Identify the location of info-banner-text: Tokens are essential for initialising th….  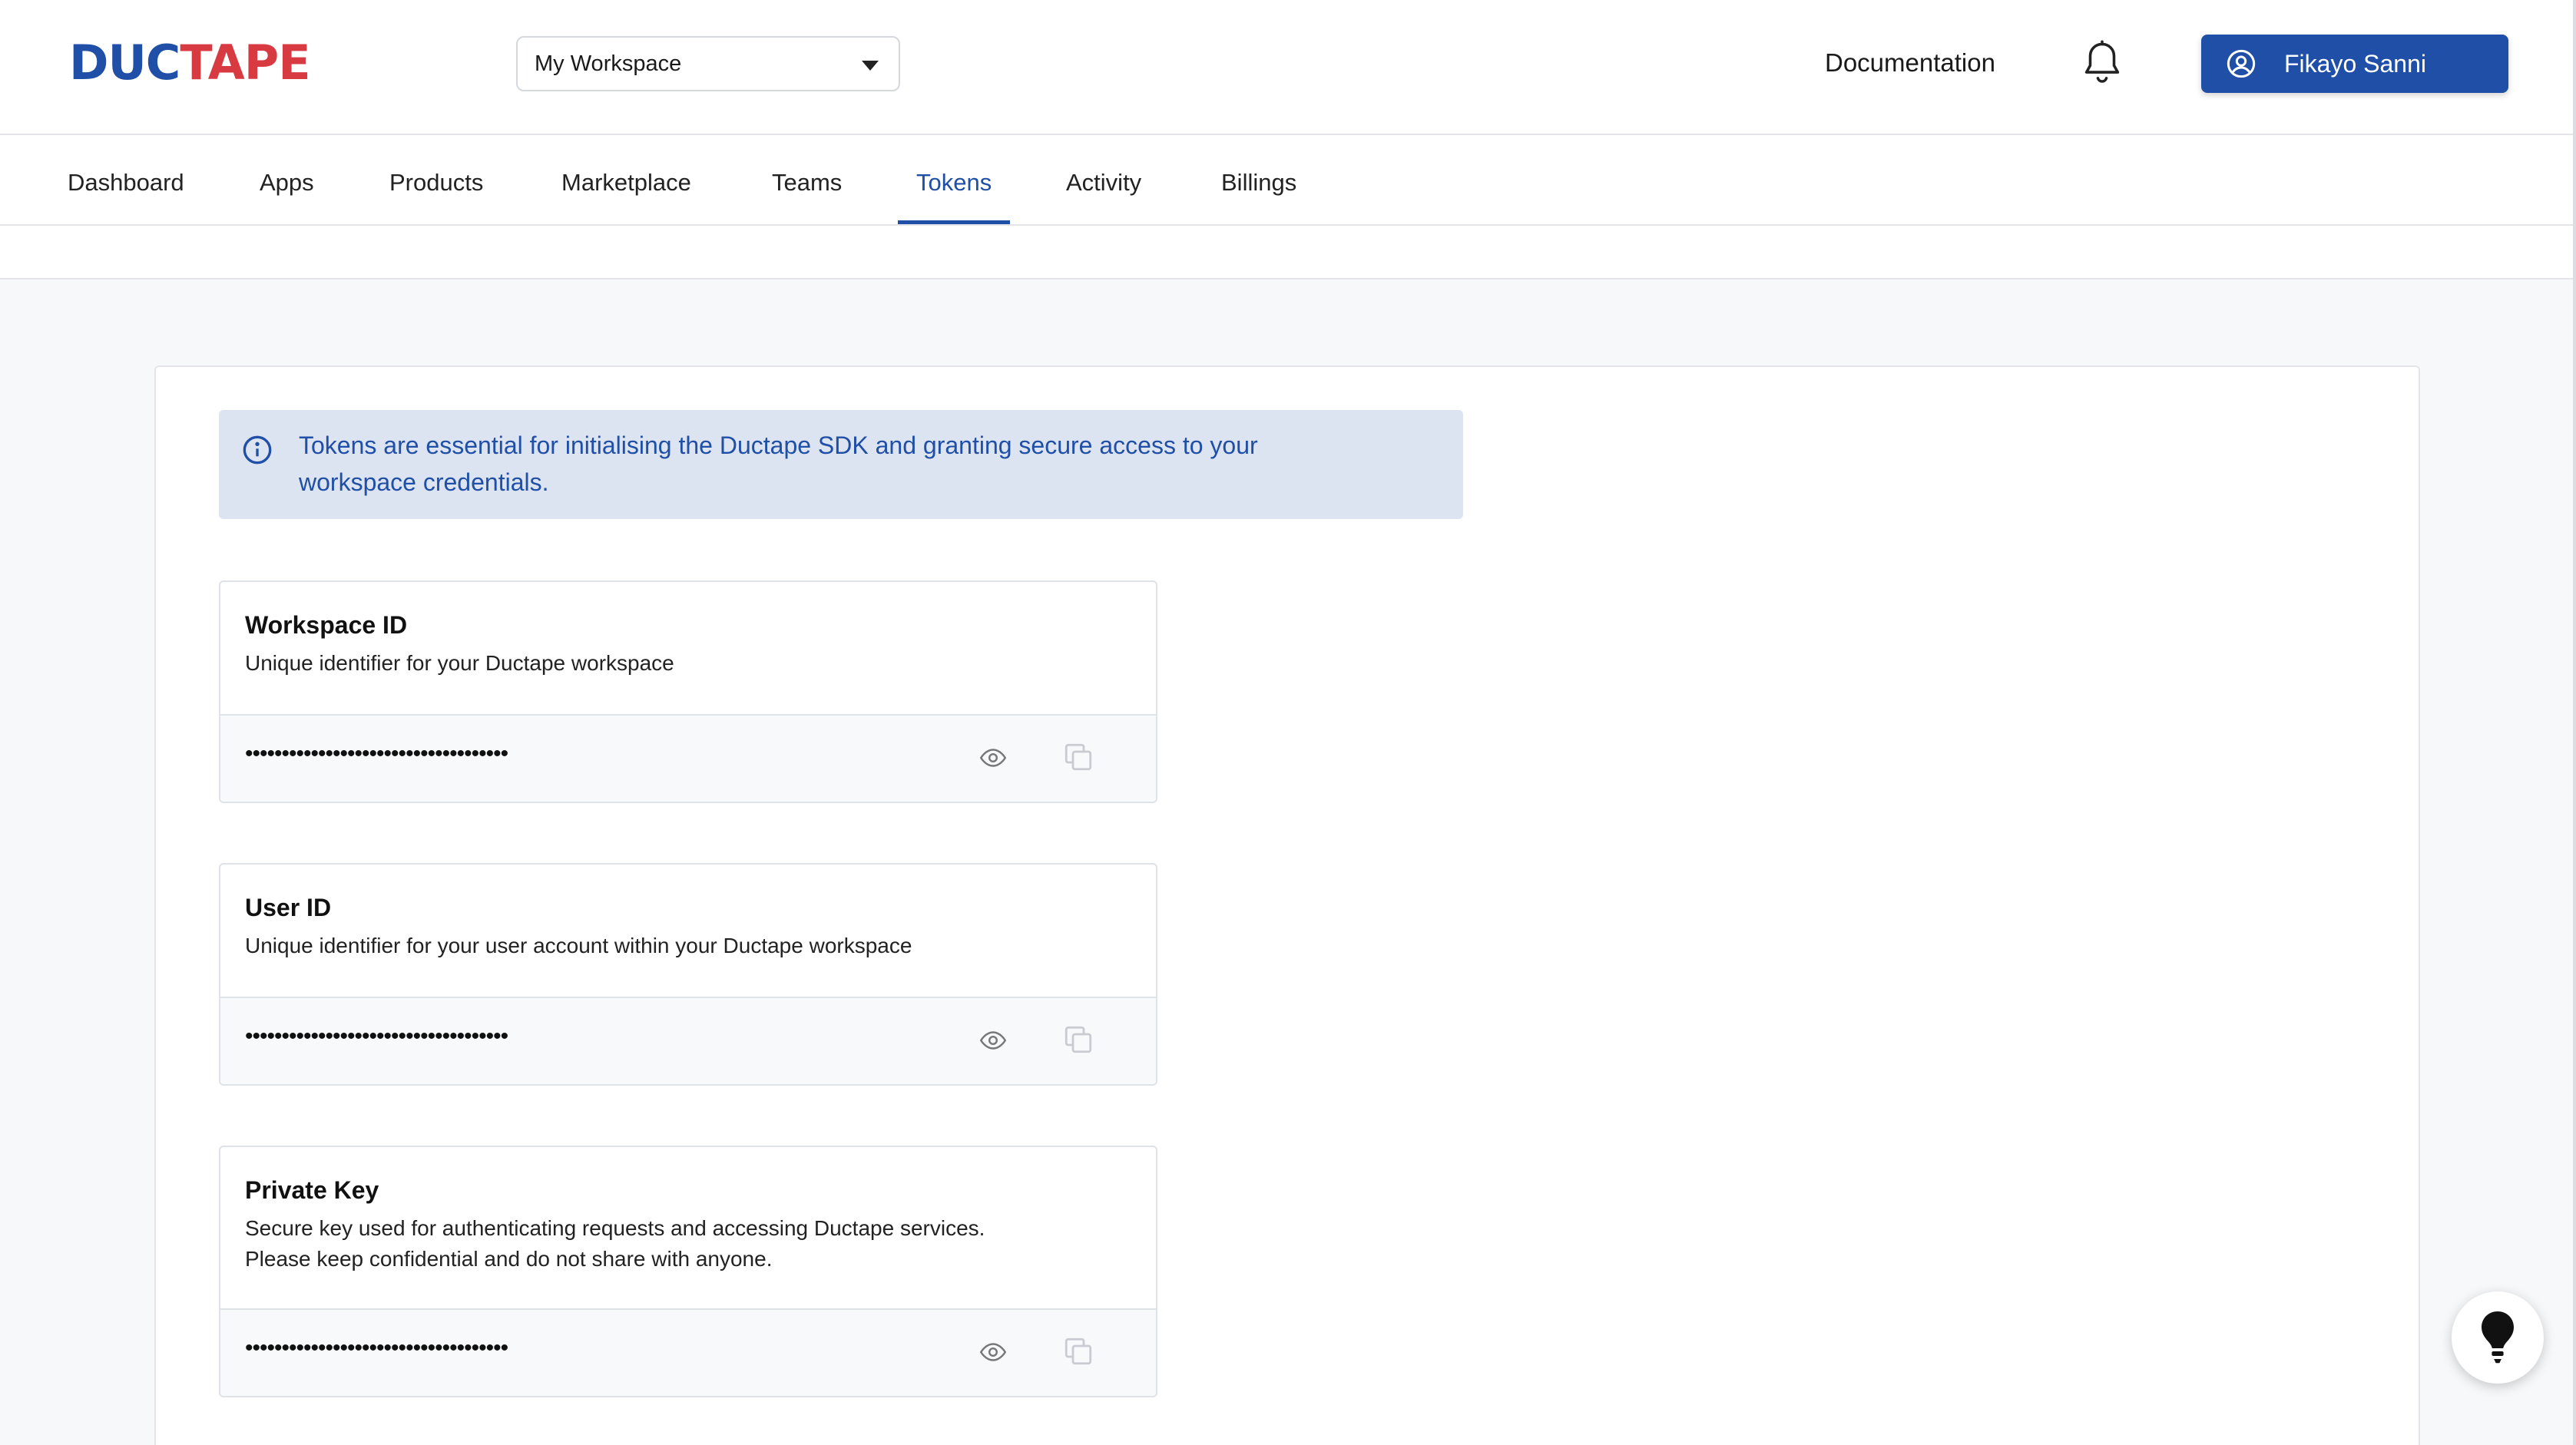
(778, 464).